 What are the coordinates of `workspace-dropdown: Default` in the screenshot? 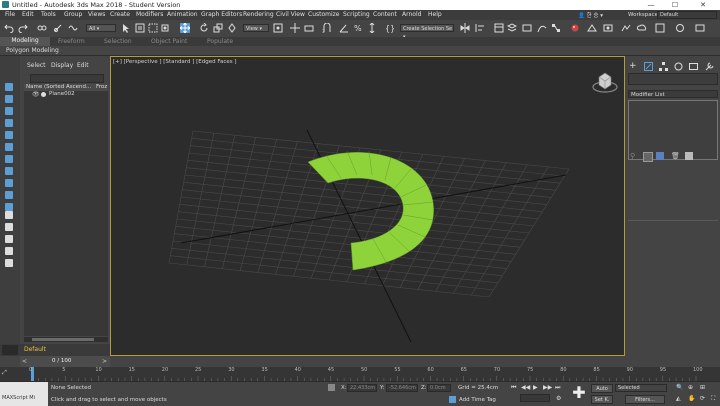 It's located at (687, 15).